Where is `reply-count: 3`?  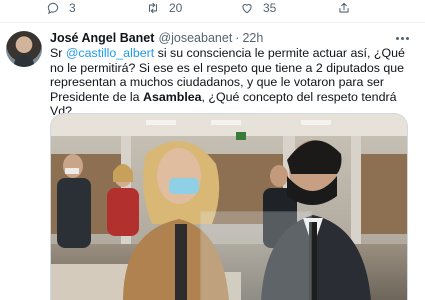 reply-count: 3 is located at coordinates (72, 8).